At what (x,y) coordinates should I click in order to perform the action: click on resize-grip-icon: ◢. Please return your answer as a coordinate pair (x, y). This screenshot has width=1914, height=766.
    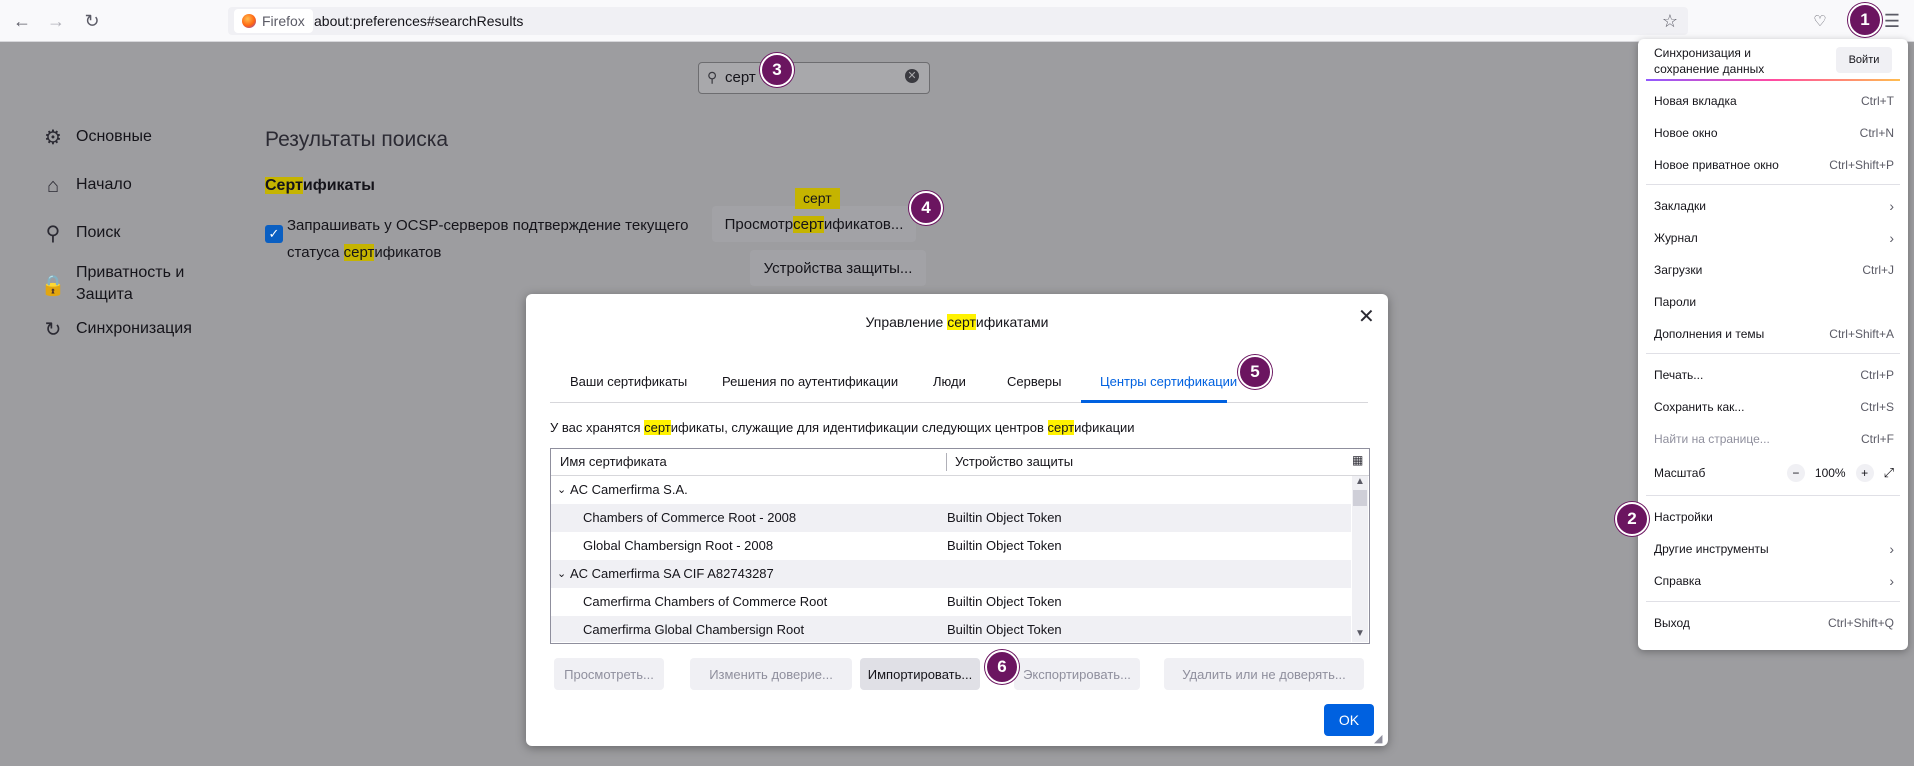
    Looking at the image, I should click on (1378, 738).